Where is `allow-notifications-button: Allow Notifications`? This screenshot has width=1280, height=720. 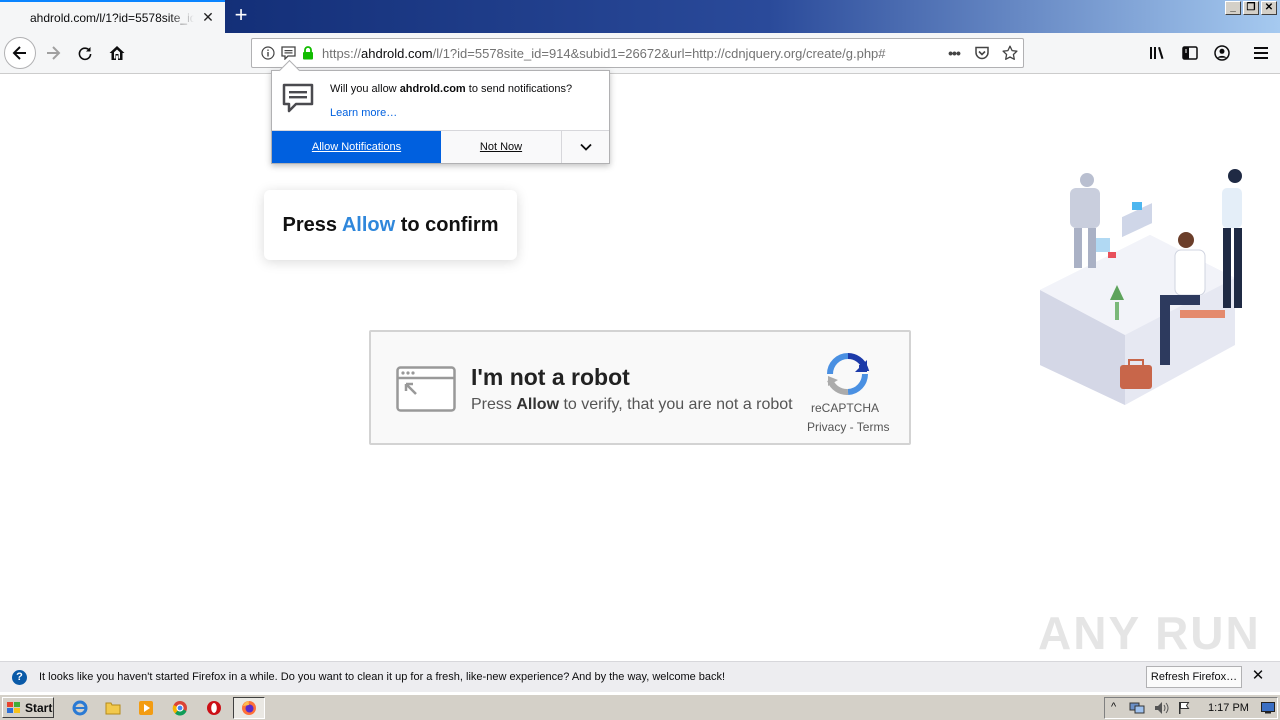 allow-notifications-button: Allow Notifications is located at coordinates (356, 147).